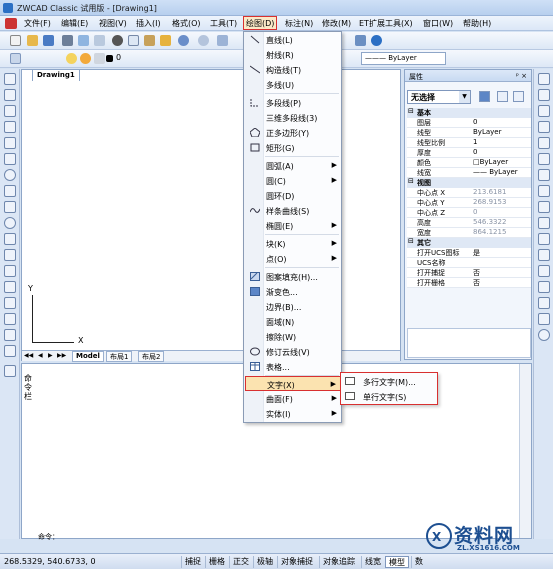  I want to click on menu-help: 帮助(H), so click(477, 23).